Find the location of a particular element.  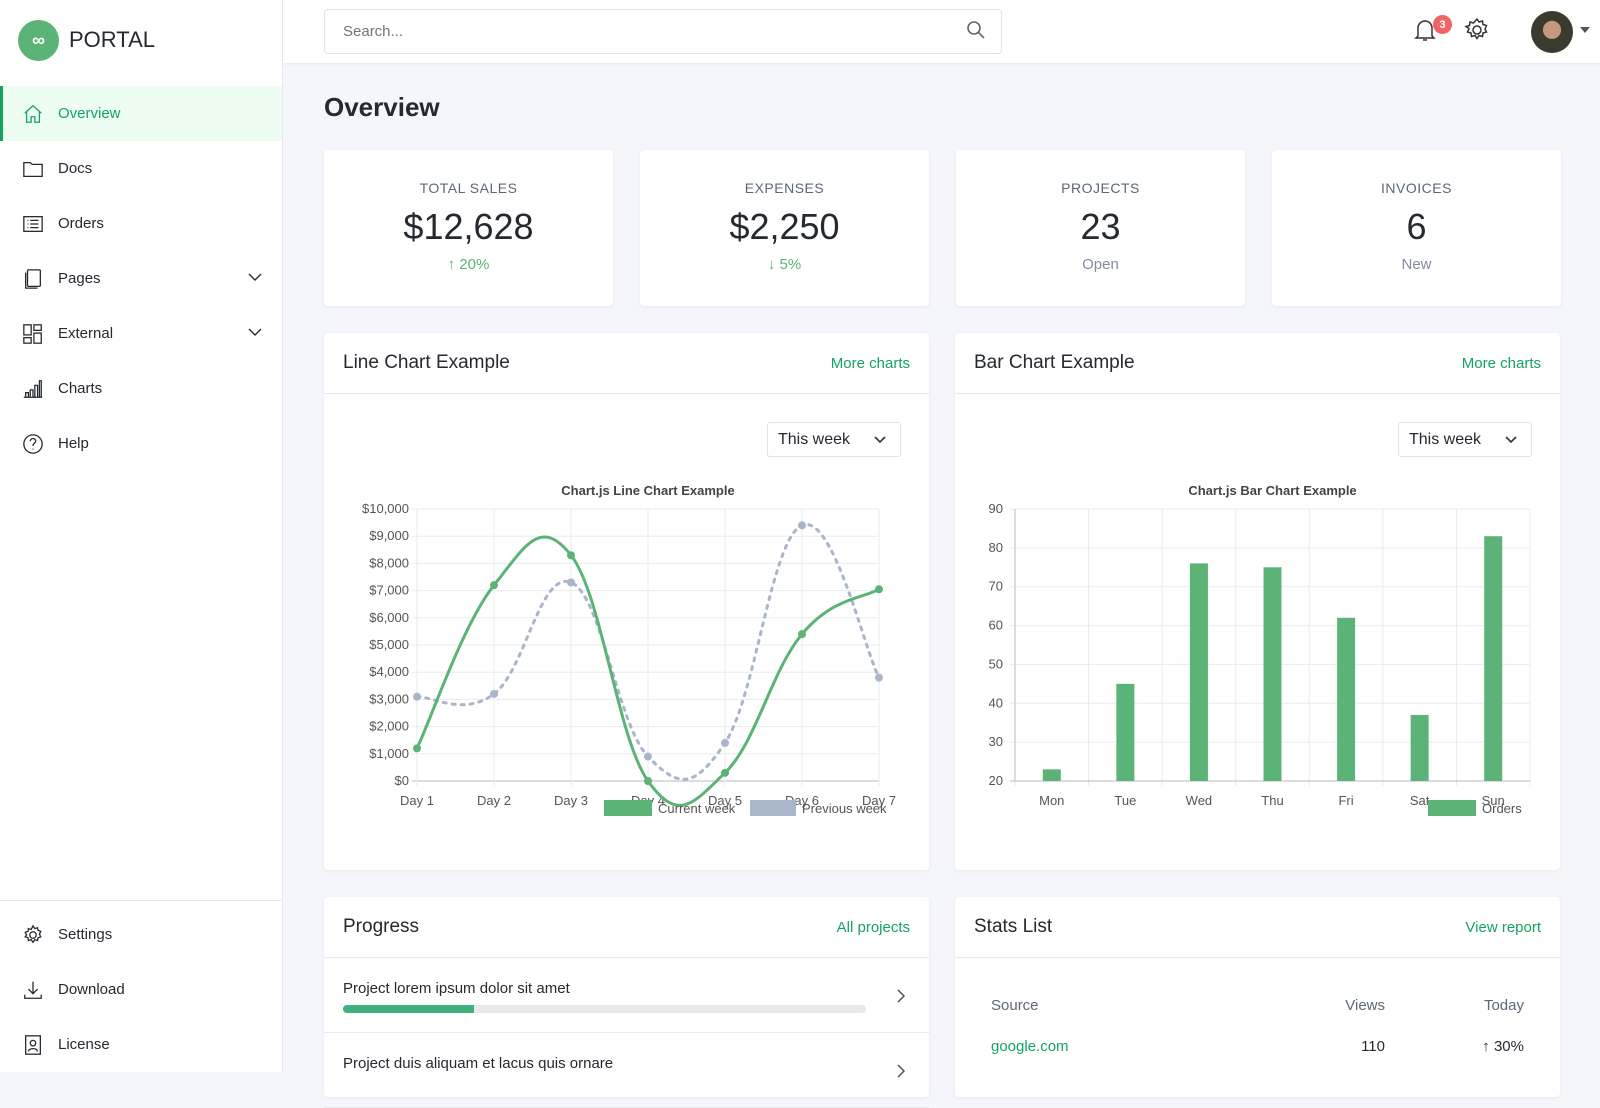

x-tick-label: Day 1 is located at coordinates (417, 800).